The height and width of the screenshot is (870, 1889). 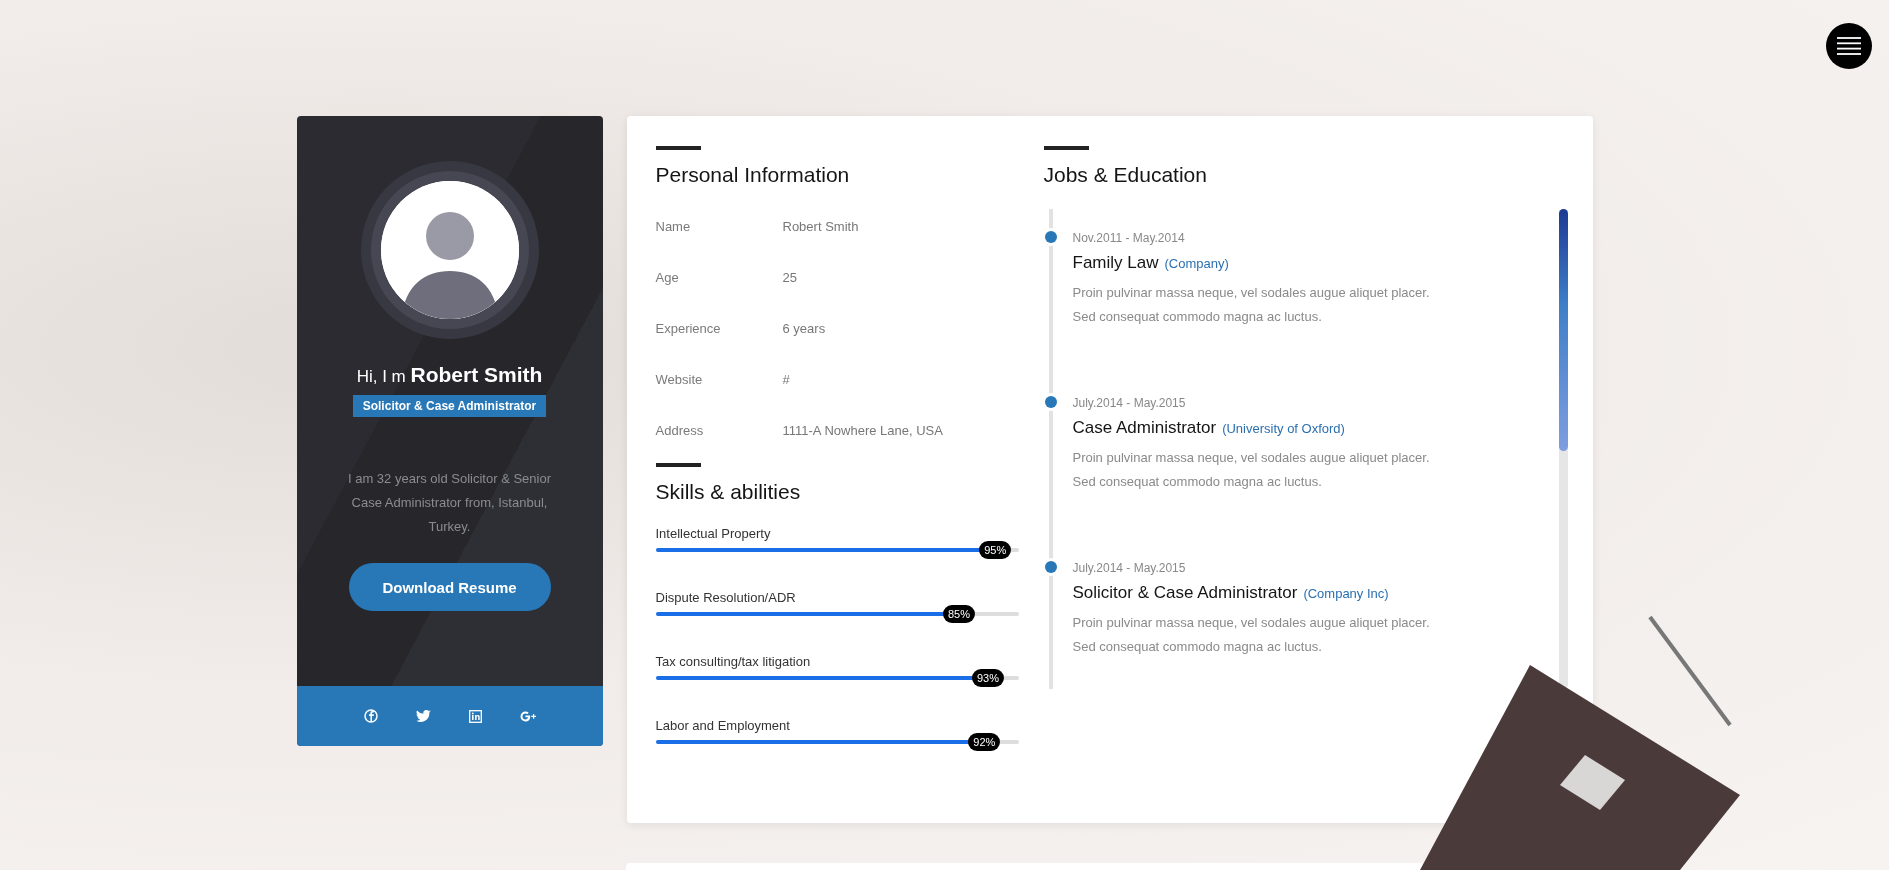 I want to click on field-value: Robert Smith, so click(x=820, y=226).